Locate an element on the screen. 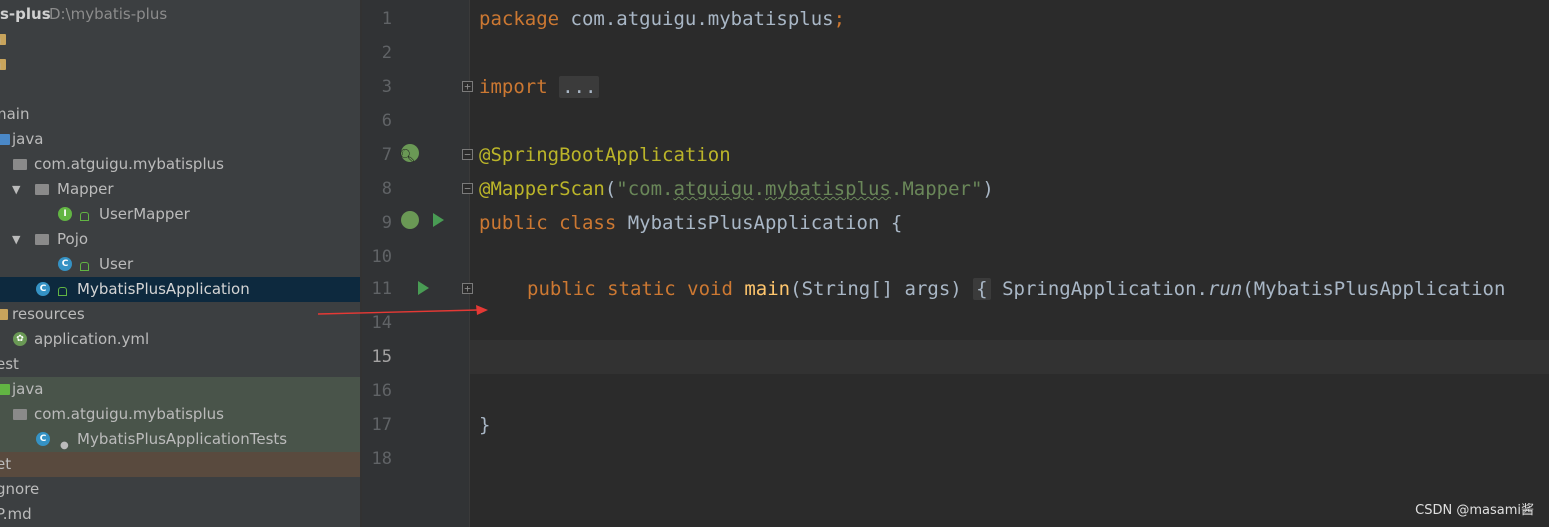  line-number: 17 is located at coordinates (381, 425).